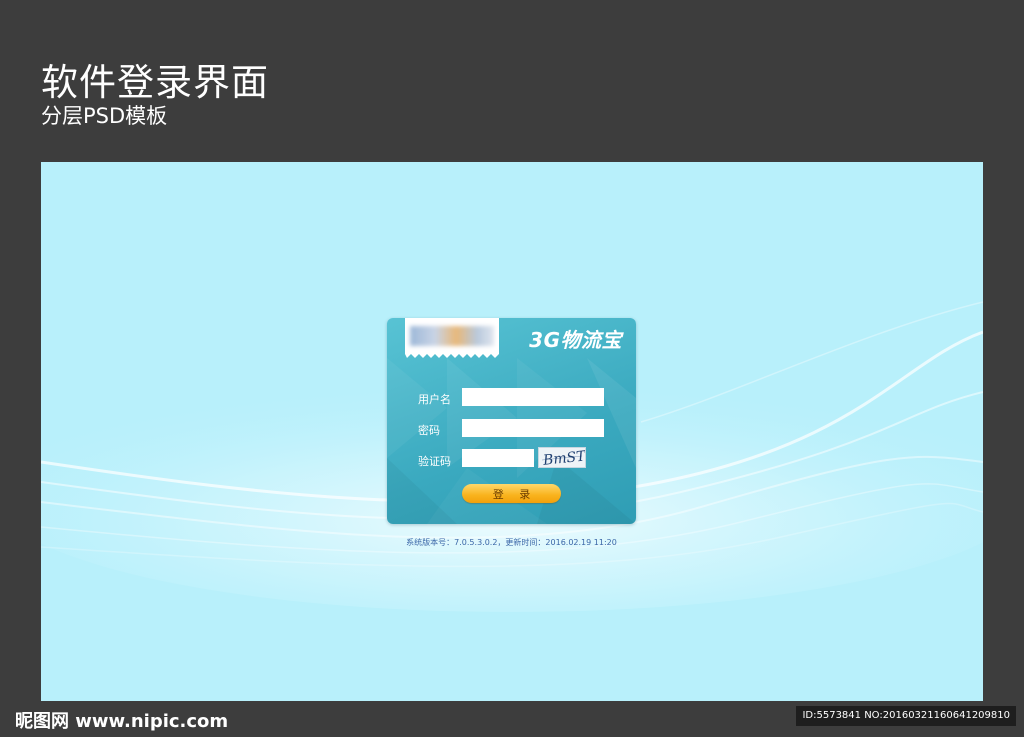 The image size is (1024, 737). What do you see at coordinates (498, 458) in the screenshot?
I see `captcha-input` at bounding box center [498, 458].